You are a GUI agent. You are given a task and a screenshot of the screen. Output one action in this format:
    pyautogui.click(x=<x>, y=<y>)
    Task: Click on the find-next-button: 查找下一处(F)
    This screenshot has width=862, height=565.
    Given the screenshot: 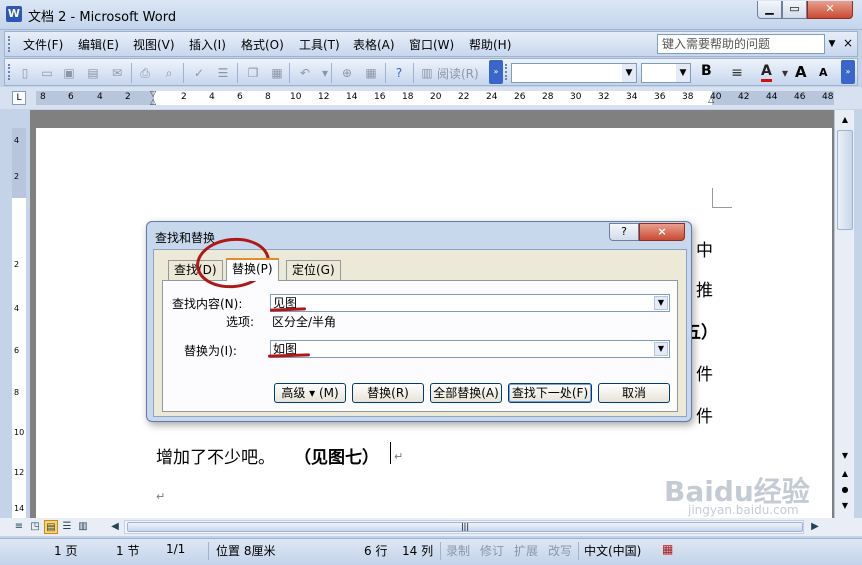 What is the action you would take?
    pyautogui.click(x=550, y=393)
    